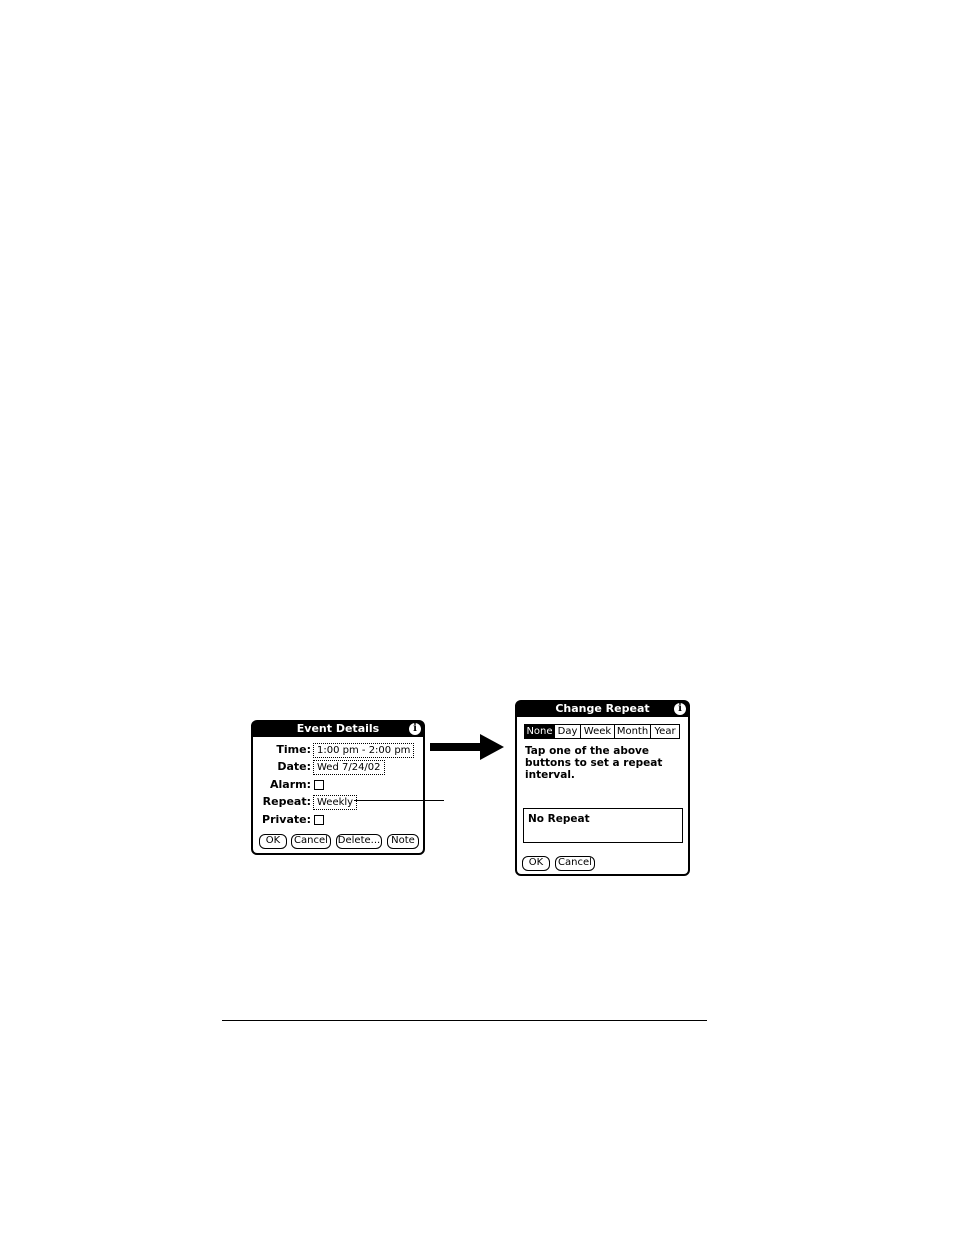 The image size is (954, 1235). Describe the element at coordinates (294, 766) in the screenshot. I see `date-label: Date:` at that location.